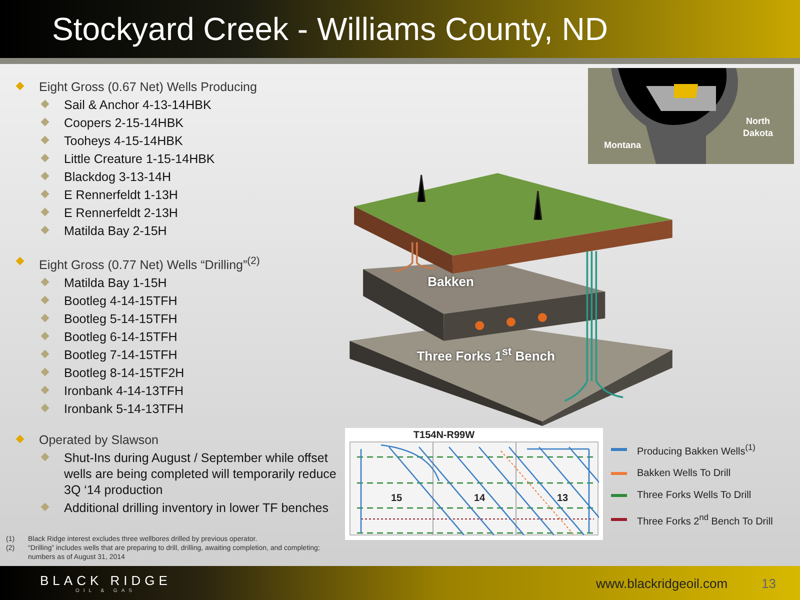 This screenshot has height=600, width=800. I want to click on bullet-text: Eight Gross (0.77 Net) Wells “Drilling”$^{(2)}$, so click(149, 264).